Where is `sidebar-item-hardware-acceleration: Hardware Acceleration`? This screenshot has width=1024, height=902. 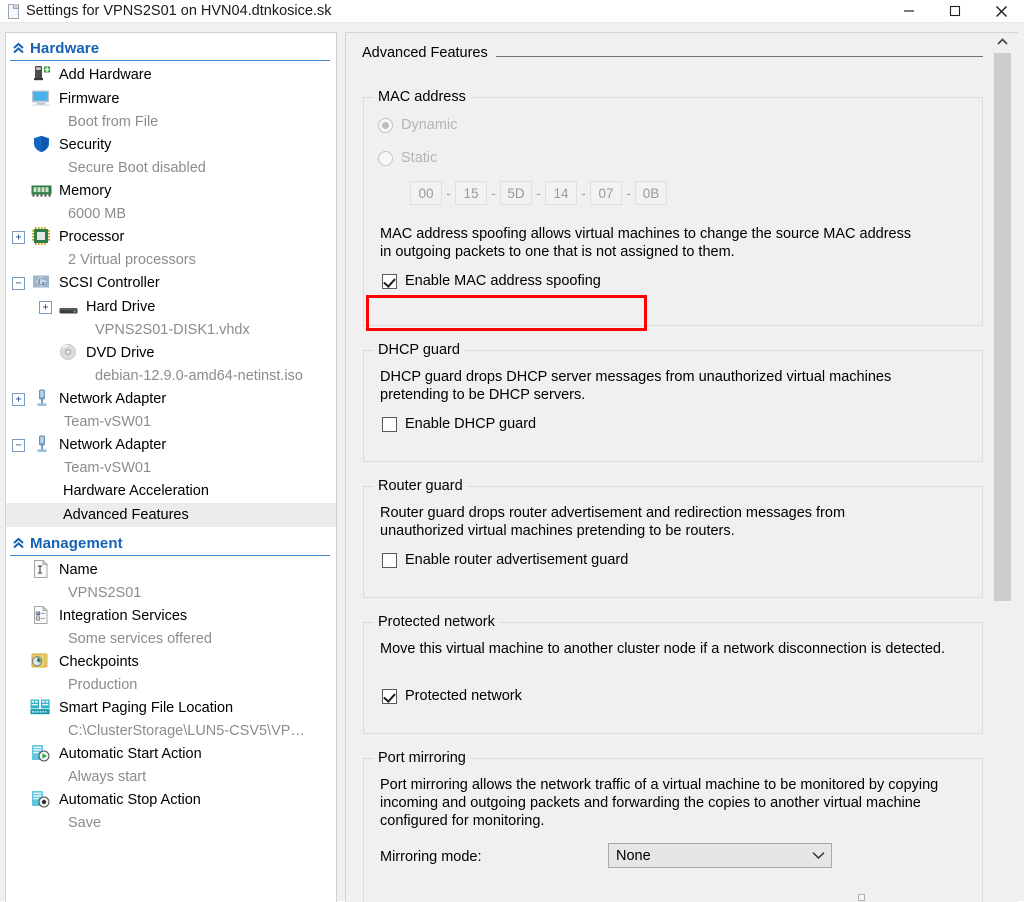
sidebar-item-hardware-acceleration: Hardware Acceleration is located at coordinates (171, 491).